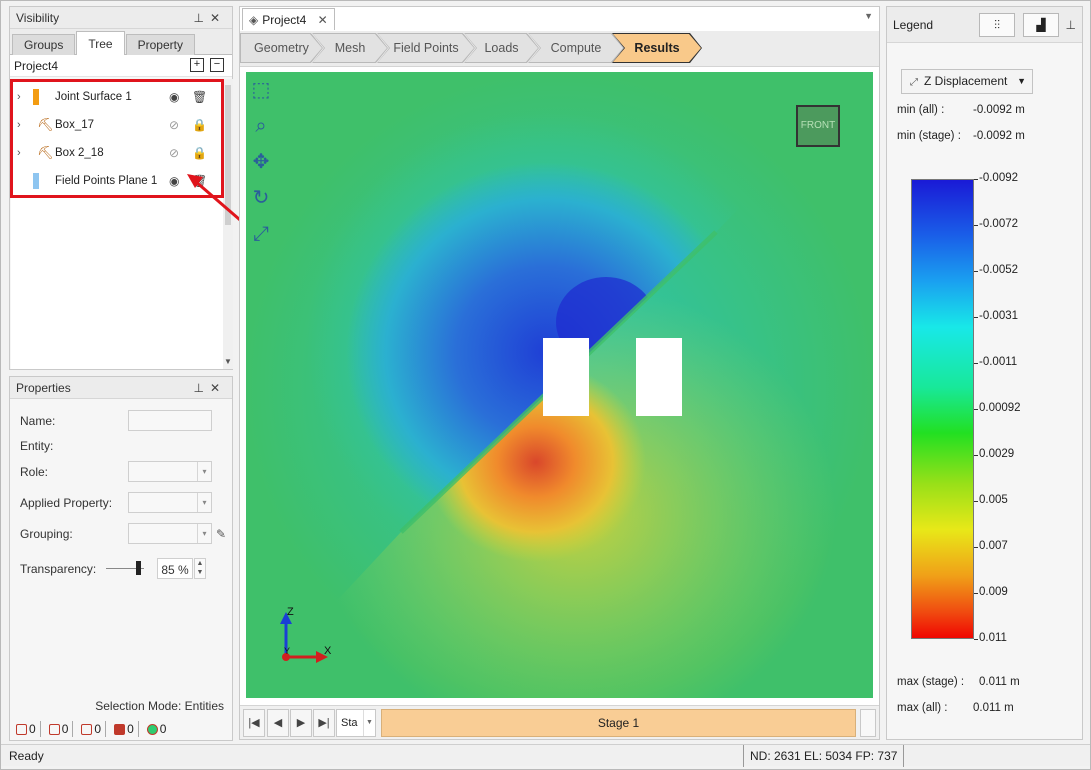 This screenshot has width=1091, height=770. I want to click on lock-icon: 🔒, so click(199, 125).